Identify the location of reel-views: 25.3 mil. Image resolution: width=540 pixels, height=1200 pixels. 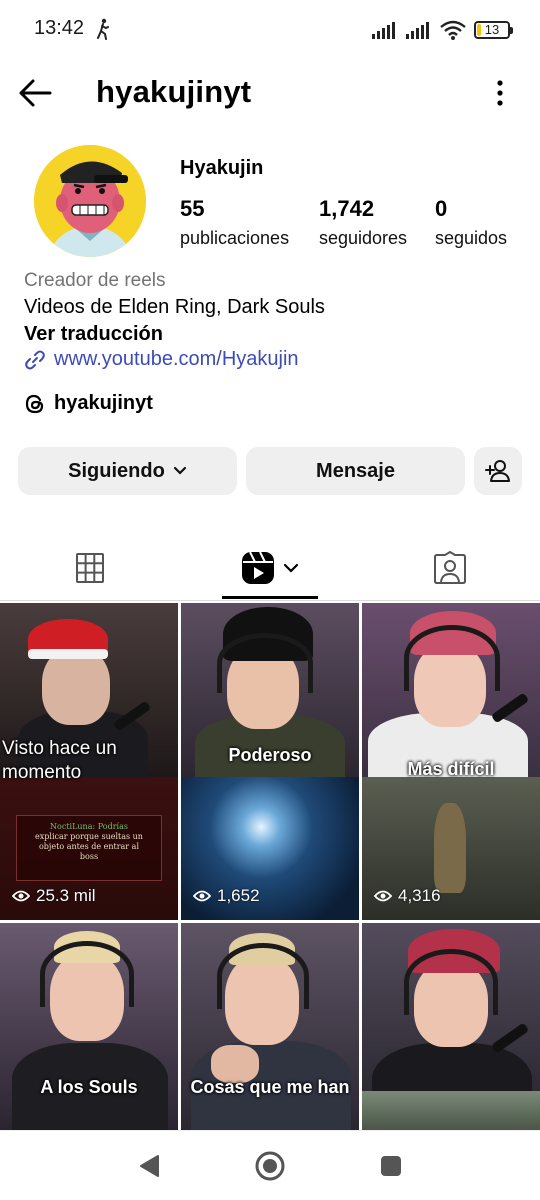
(54, 896).